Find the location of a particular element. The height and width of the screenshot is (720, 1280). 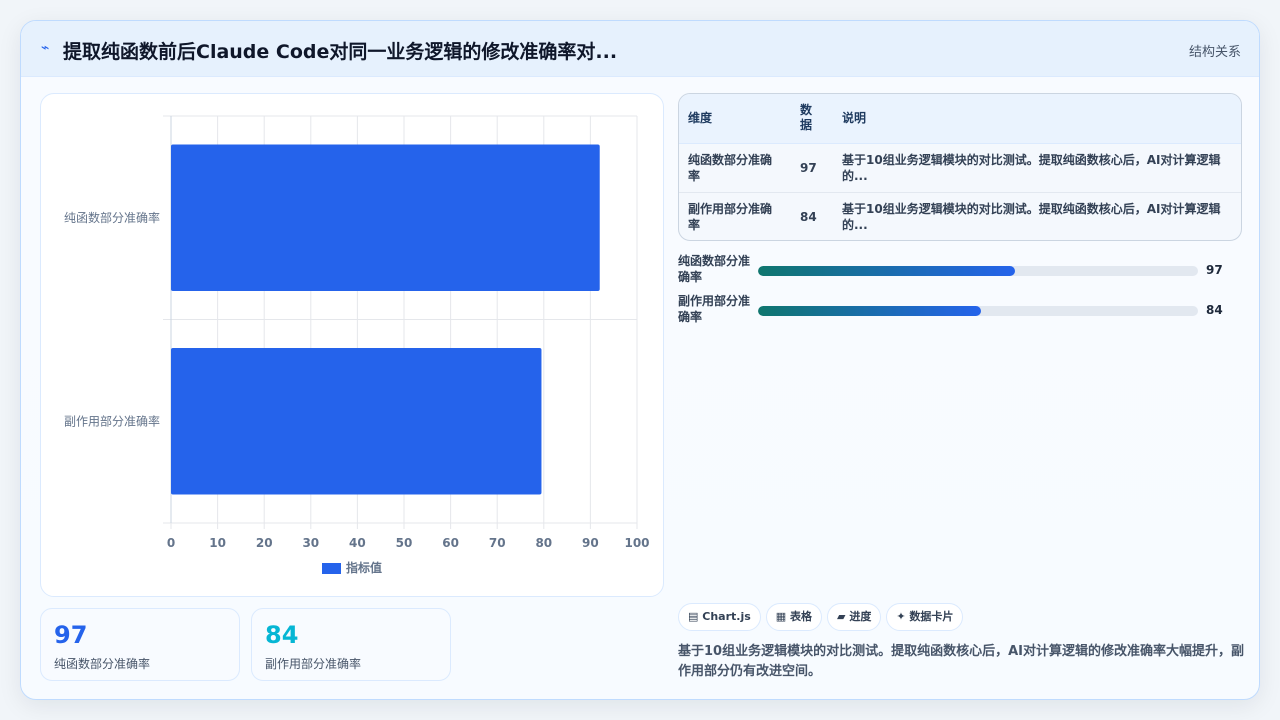

x-tick-label: 10 is located at coordinates (217, 543).